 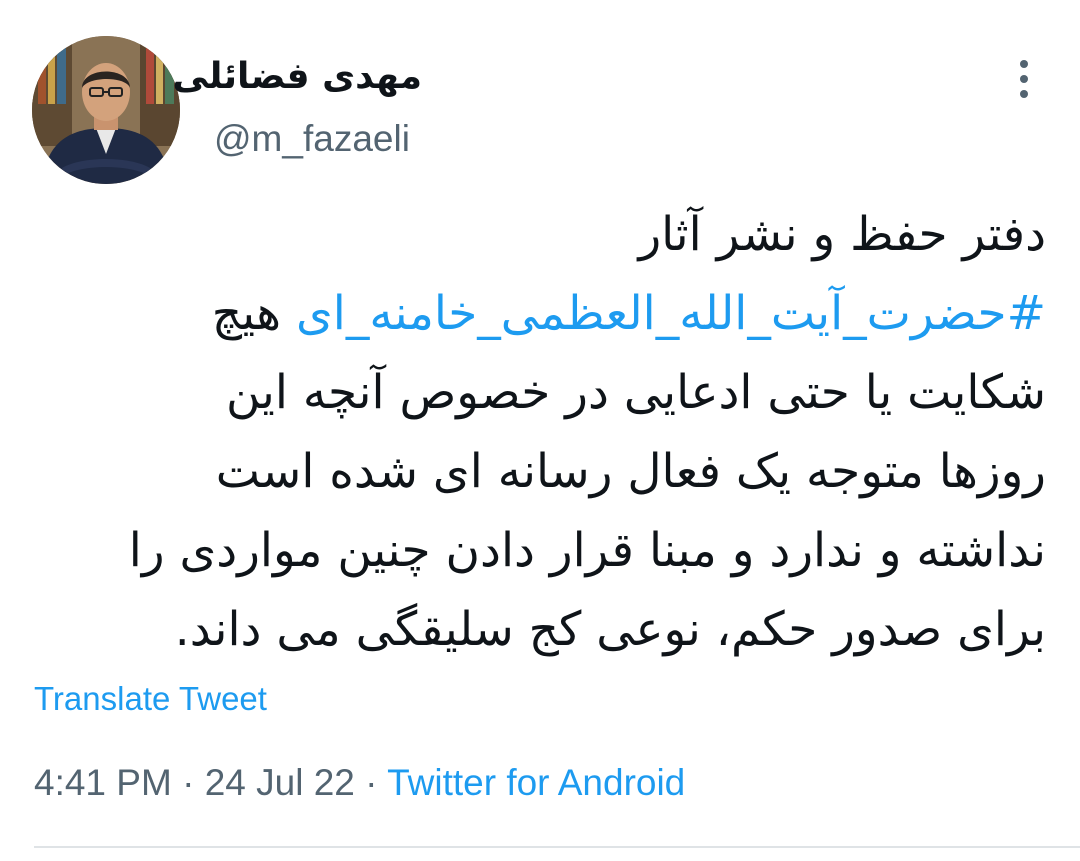 What do you see at coordinates (842, 234) in the screenshot?
I see `tweet-line: دفتر حفظ و نشر آثار` at bounding box center [842, 234].